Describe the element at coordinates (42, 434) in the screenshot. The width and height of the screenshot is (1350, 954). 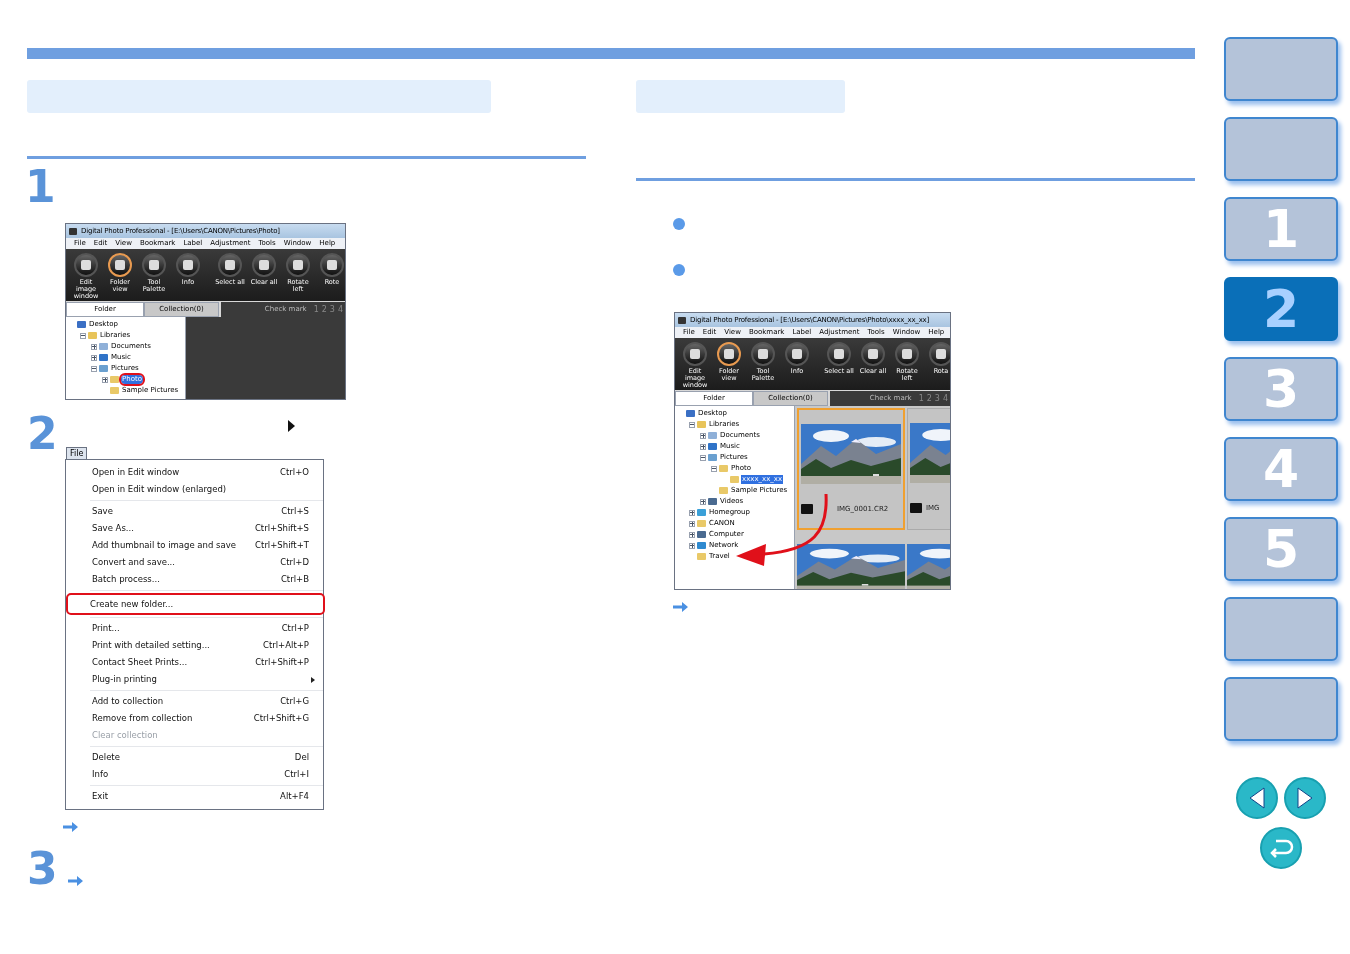
I see `step-number: 2` at that location.